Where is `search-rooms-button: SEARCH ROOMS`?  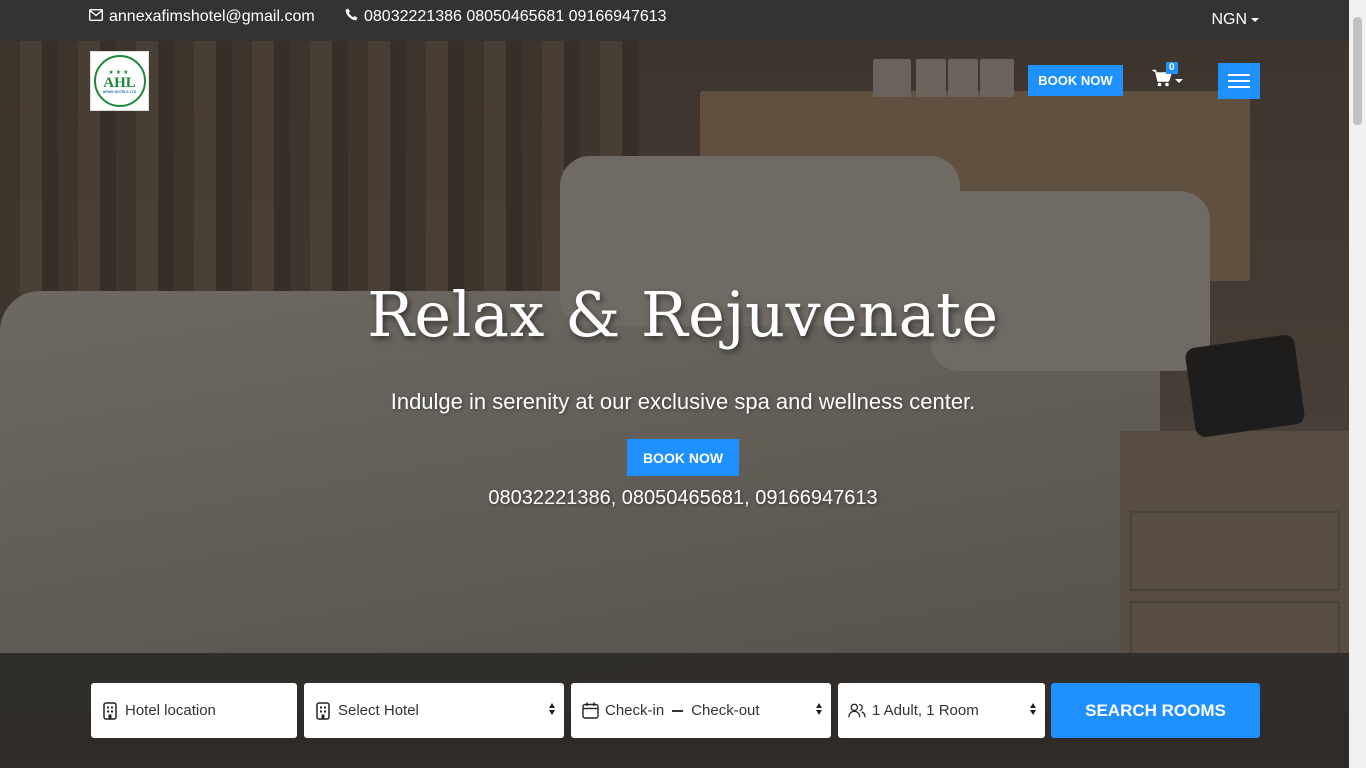 search-rooms-button: SEARCH ROOMS is located at coordinates (1155, 710).